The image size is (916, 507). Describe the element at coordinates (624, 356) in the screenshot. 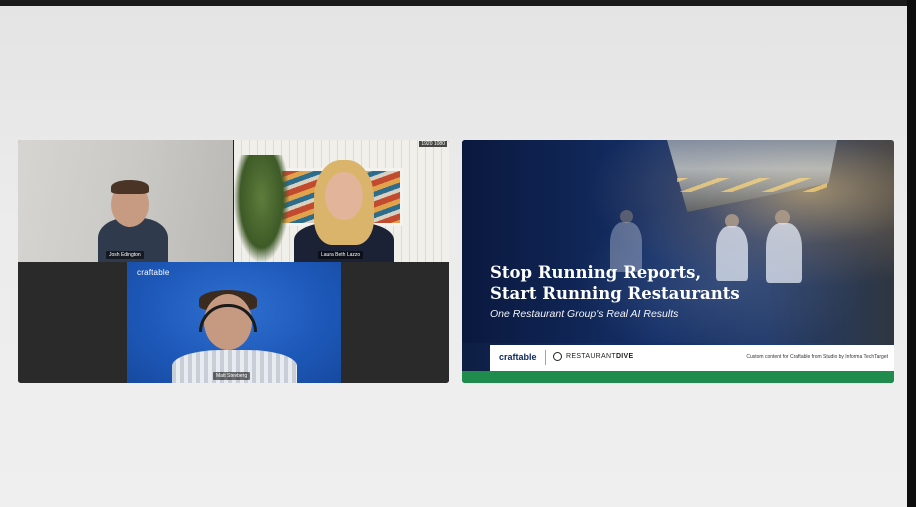

I see `restaurant-dive-word2: DIVE` at that location.